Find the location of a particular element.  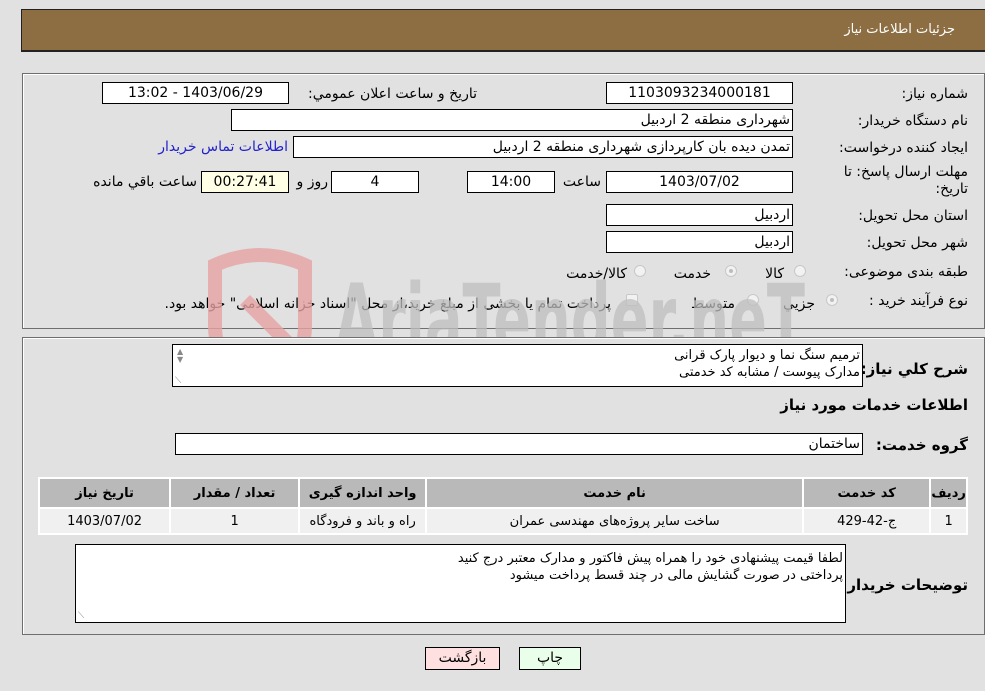

announce-datetime-label: تاریخ و ساعت اعلان عمومي: is located at coordinates (392, 94).